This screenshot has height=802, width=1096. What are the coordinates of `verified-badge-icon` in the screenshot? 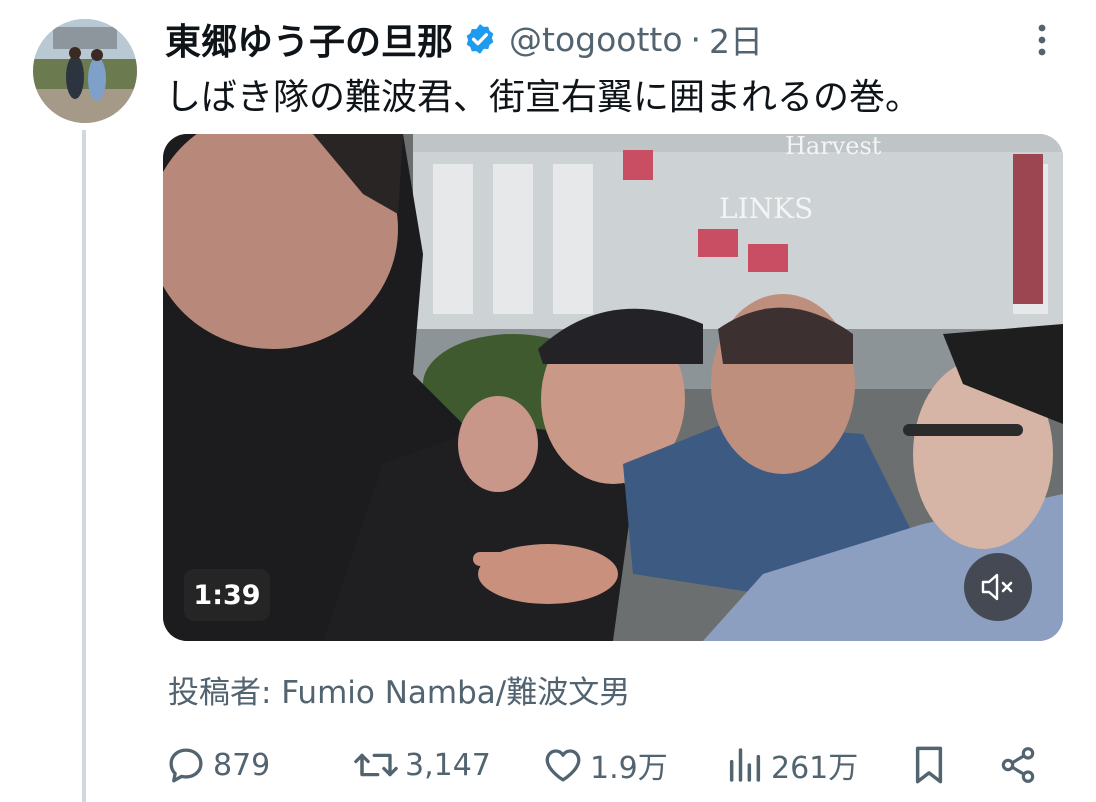 It's located at (480, 39).